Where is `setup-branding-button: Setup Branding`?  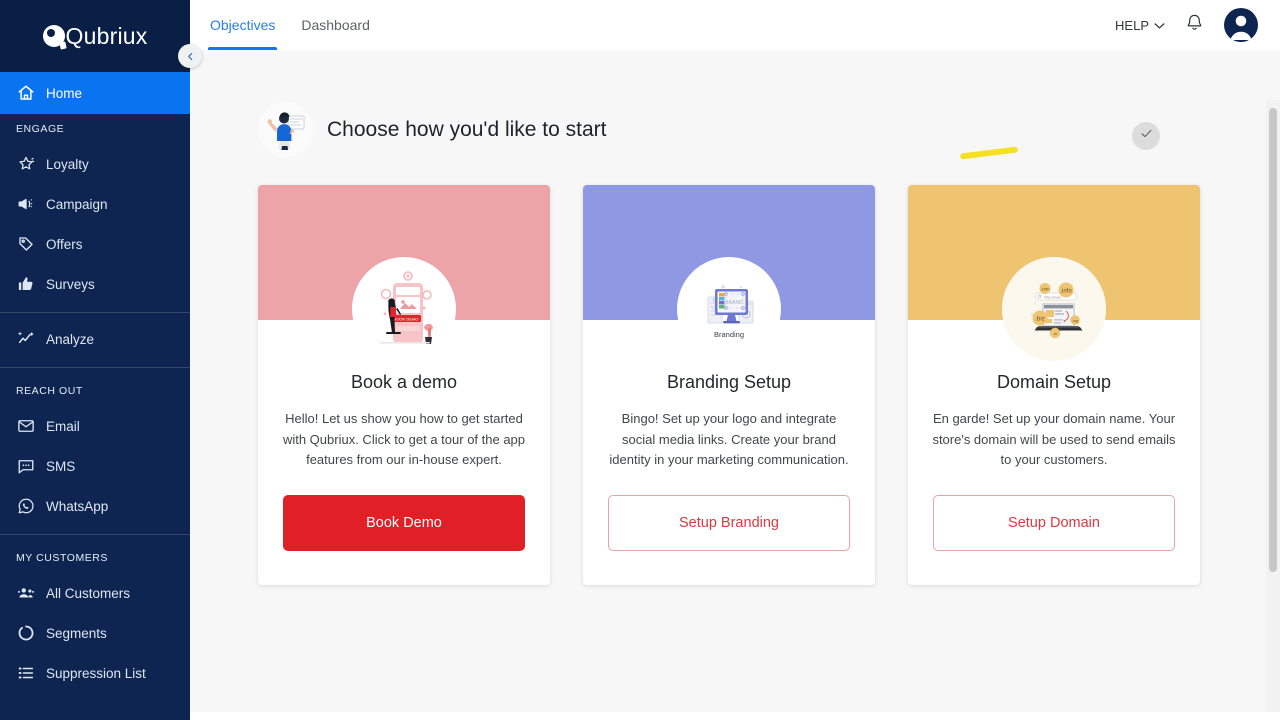
setup-branding-button: Setup Branding is located at coordinates (729, 522).